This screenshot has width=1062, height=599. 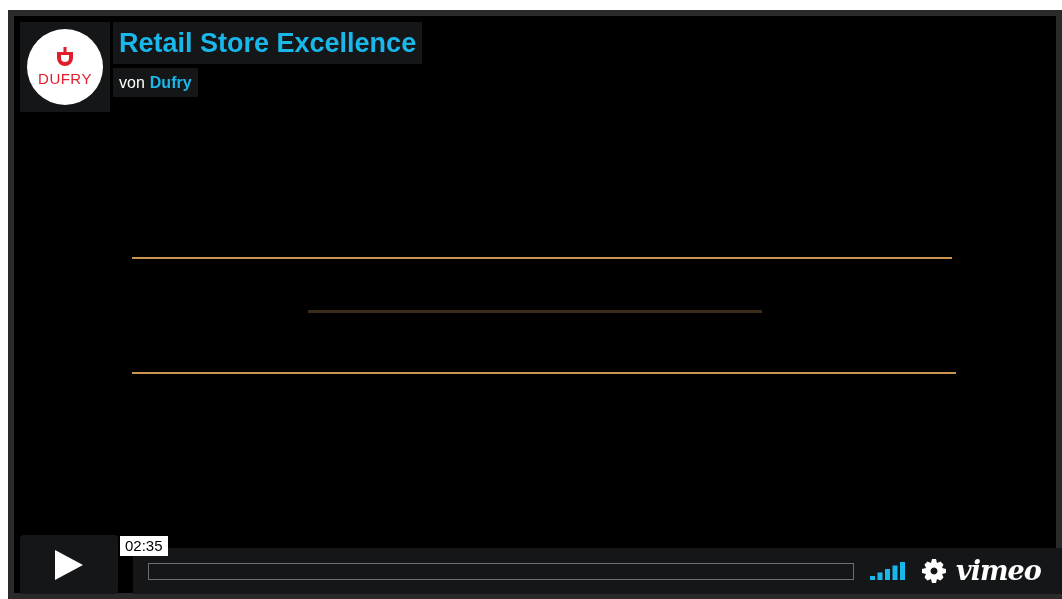 What do you see at coordinates (132, 82) in the screenshot?
I see `byline-text: von` at bounding box center [132, 82].